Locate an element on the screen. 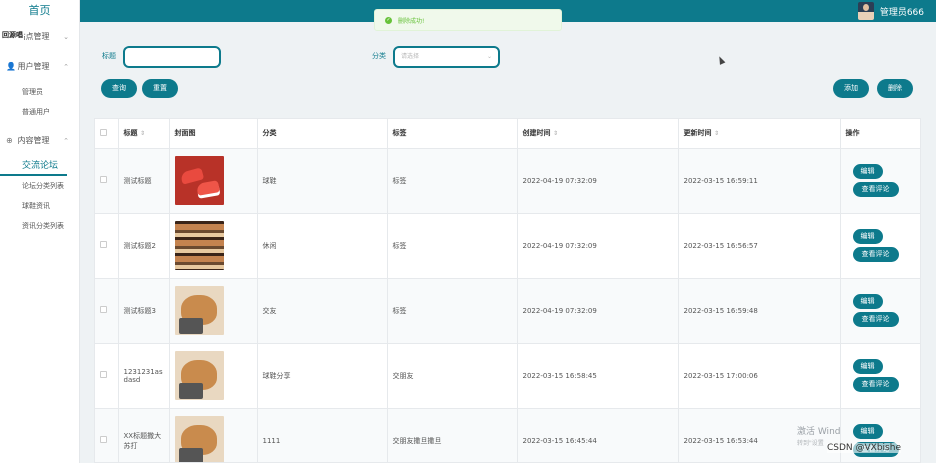 The width and height of the screenshot is (936, 463). updated-cell: 2022-03-15 17:00:06 is located at coordinates (759, 376).